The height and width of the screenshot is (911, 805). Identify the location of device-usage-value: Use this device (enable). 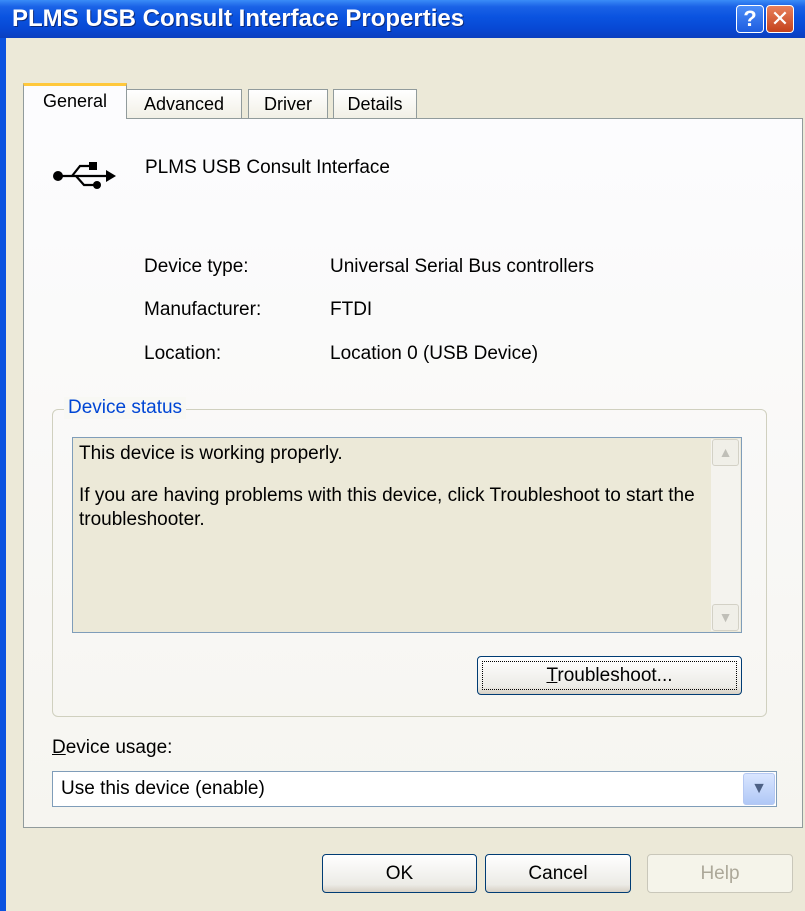
(163, 788).